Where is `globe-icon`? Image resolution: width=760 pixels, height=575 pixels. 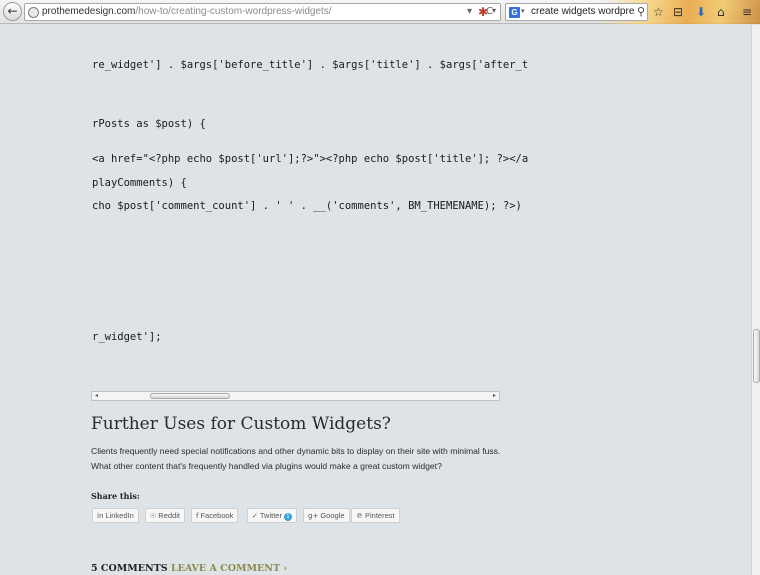
globe-icon is located at coordinates (33, 12).